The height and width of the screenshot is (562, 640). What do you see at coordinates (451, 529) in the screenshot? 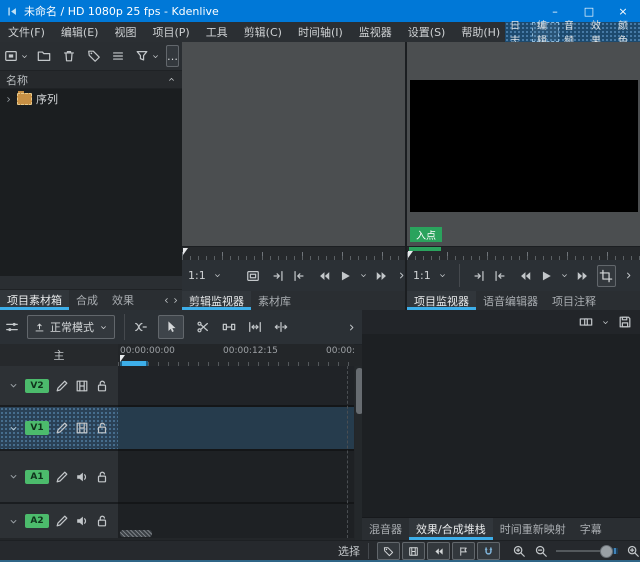
I see `tab-effect-stack: 效果/合成堆栈` at bounding box center [451, 529].